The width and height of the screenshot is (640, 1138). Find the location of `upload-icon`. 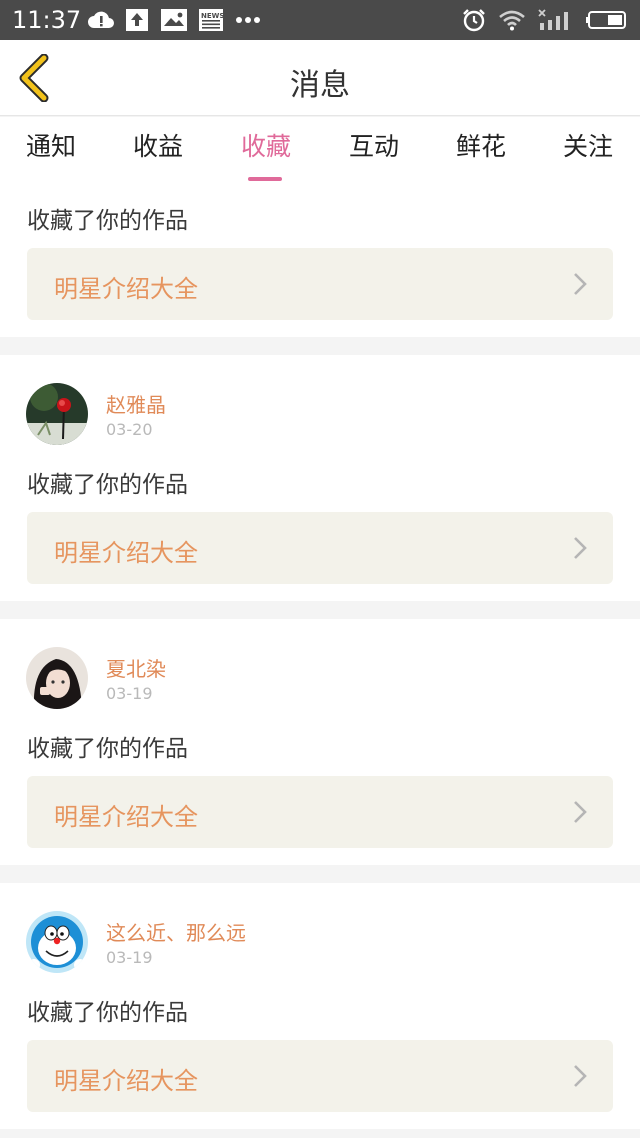

upload-icon is located at coordinates (137, 20).